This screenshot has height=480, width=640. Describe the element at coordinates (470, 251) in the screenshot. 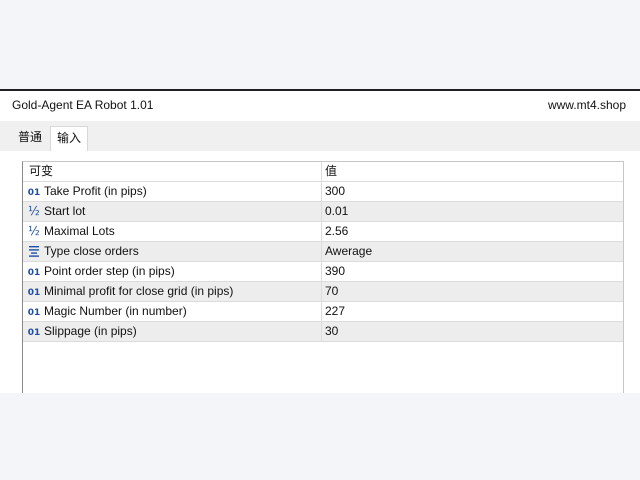

I see `value-cell: Awerage` at that location.